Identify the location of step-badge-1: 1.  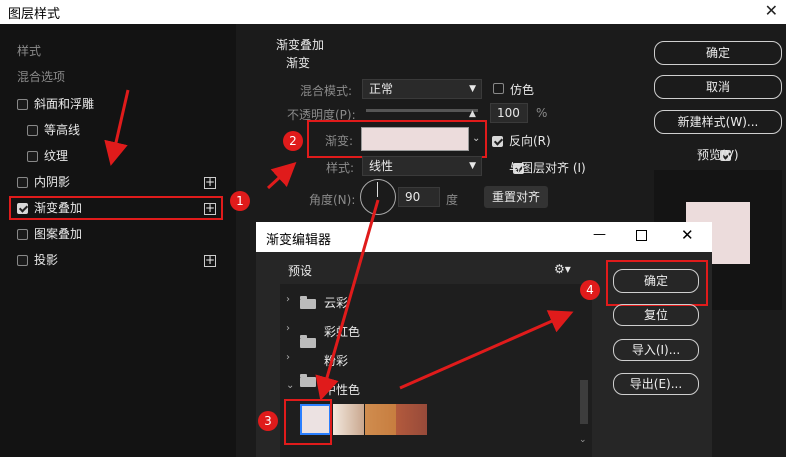
(240, 201).